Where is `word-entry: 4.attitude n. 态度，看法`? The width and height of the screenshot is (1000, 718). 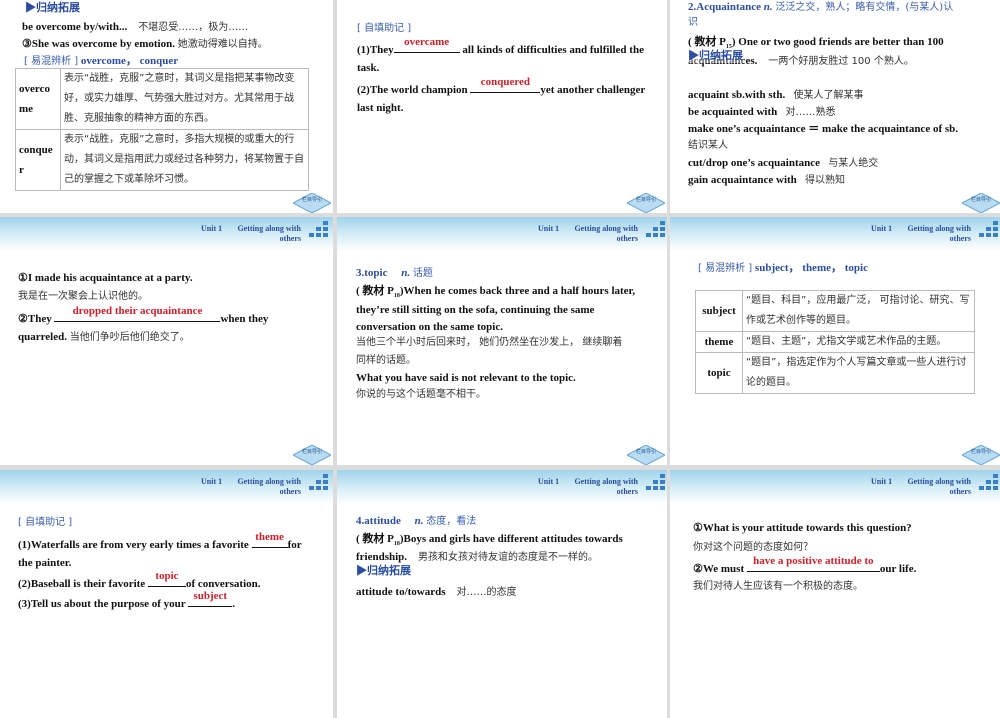 word-entry: 4.attitude n. 态度，看法 is located at coordinates (416, 521).